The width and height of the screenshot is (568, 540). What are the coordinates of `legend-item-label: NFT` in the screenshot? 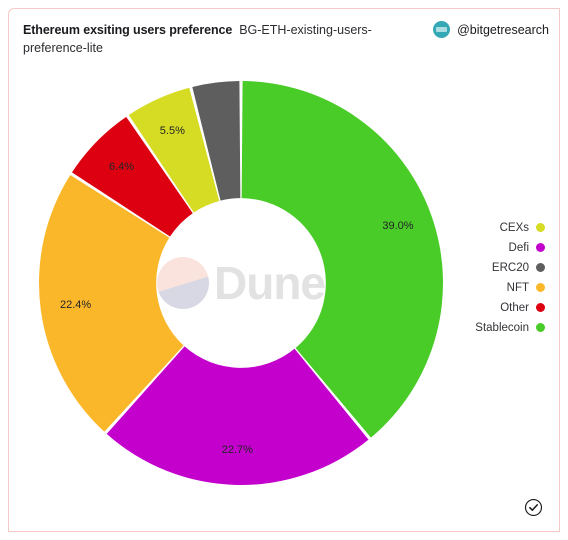 It's located at (517, 287).